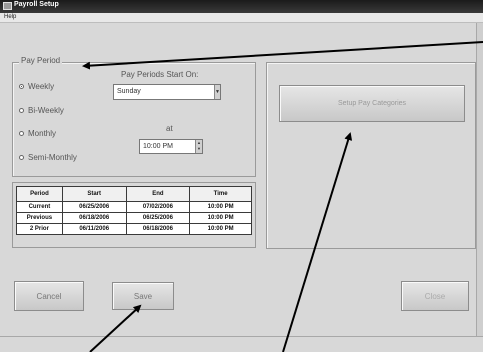 The image size is (483, 352). Describe the element at coordinates (435, 296) in the screenshot. I see `close-button: Close` at that location.